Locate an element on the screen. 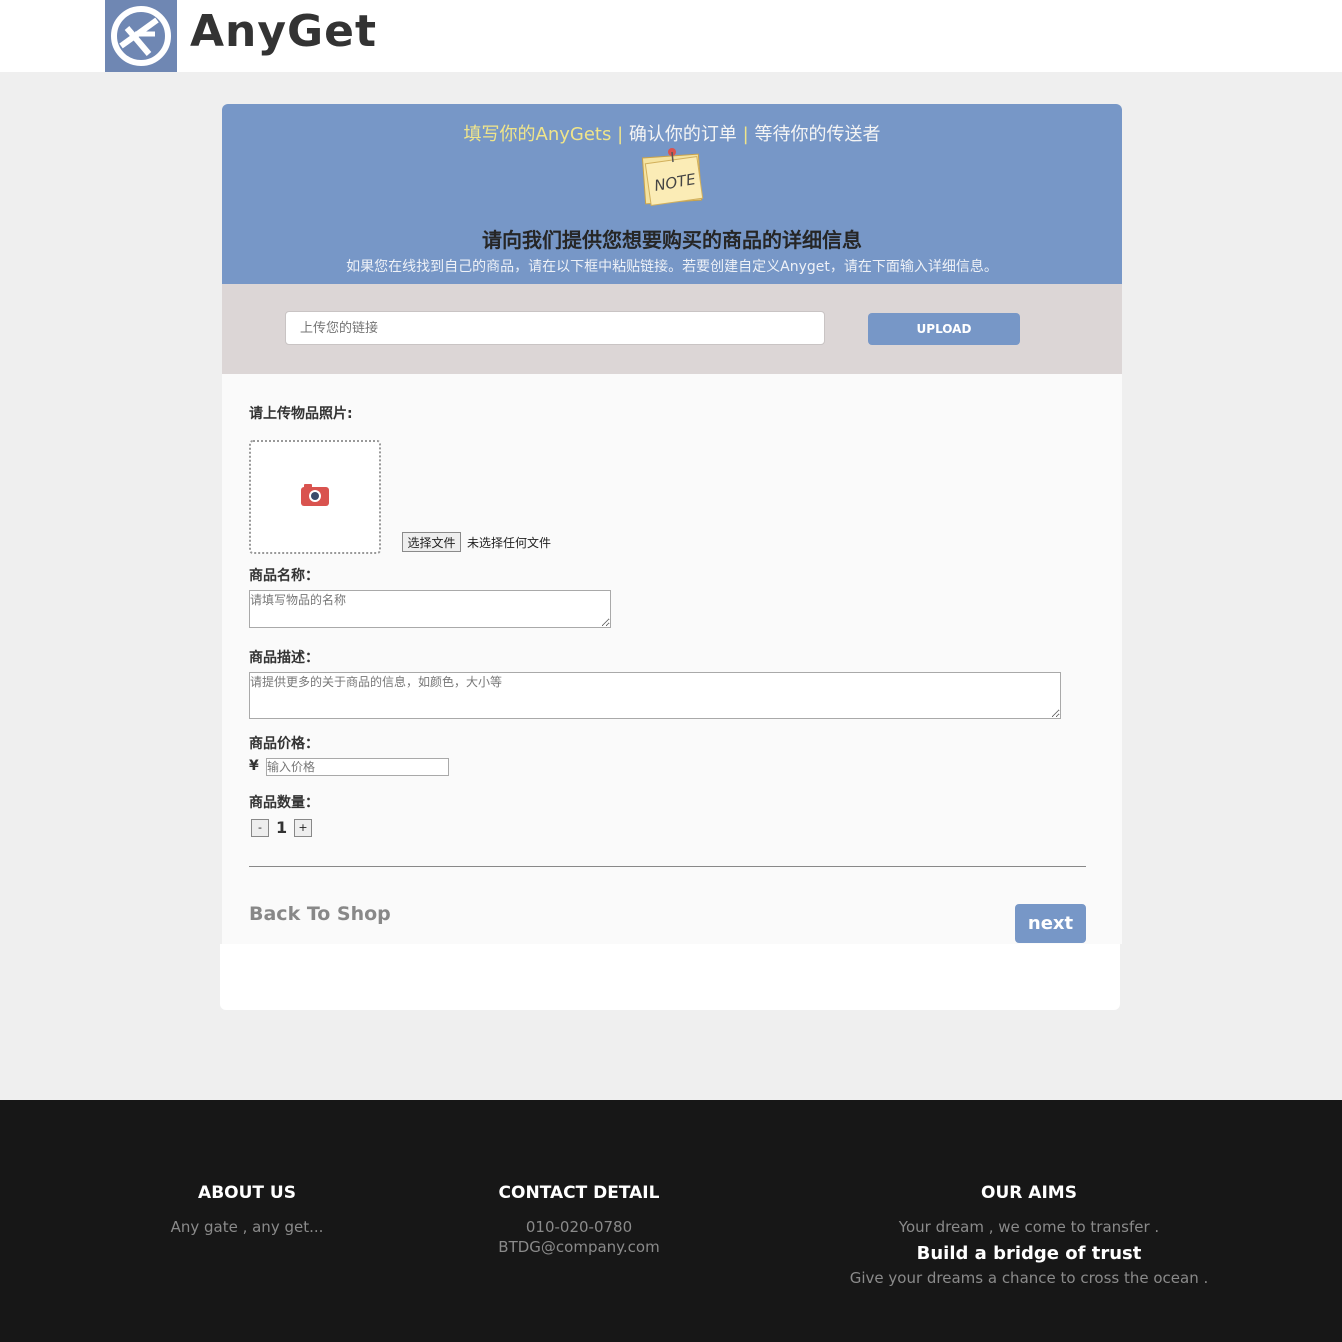 Image resolution: width=1342 pixels, height=1342 pixels. contact-email: BTDG@company.com is located at coordinates (579, 1247).